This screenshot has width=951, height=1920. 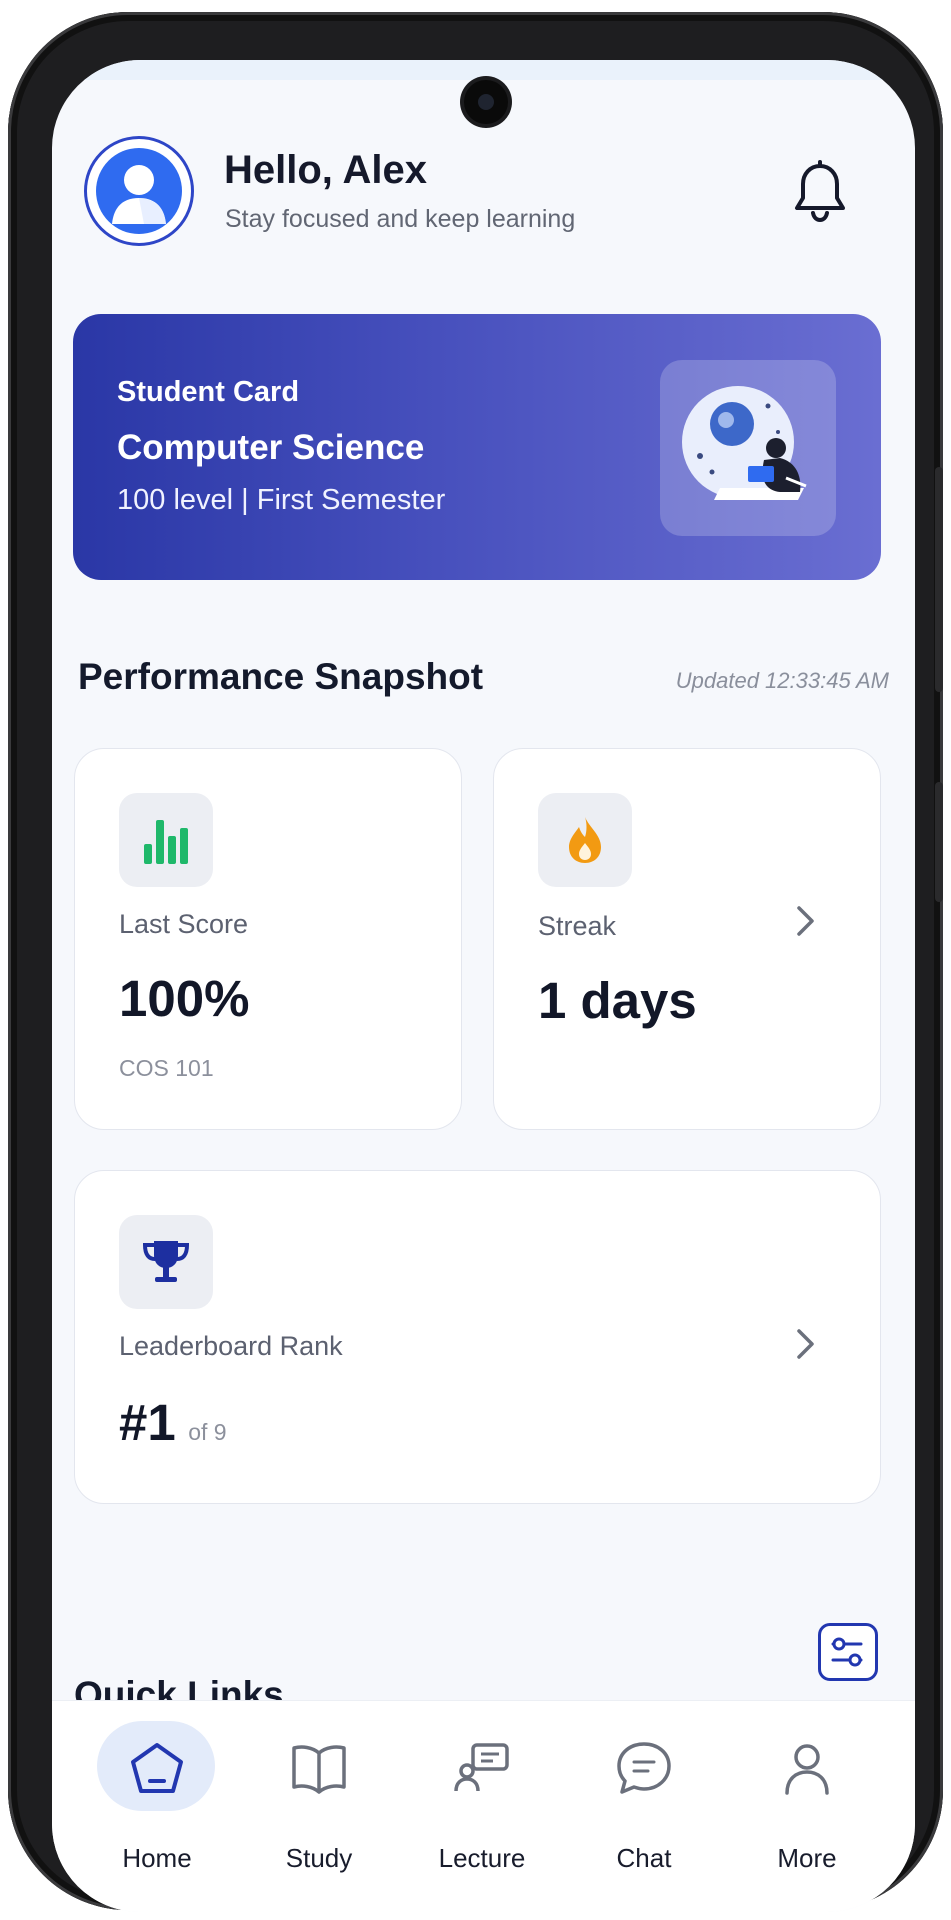 I want to click on sliders-icon, so click(x=847, y=1652).